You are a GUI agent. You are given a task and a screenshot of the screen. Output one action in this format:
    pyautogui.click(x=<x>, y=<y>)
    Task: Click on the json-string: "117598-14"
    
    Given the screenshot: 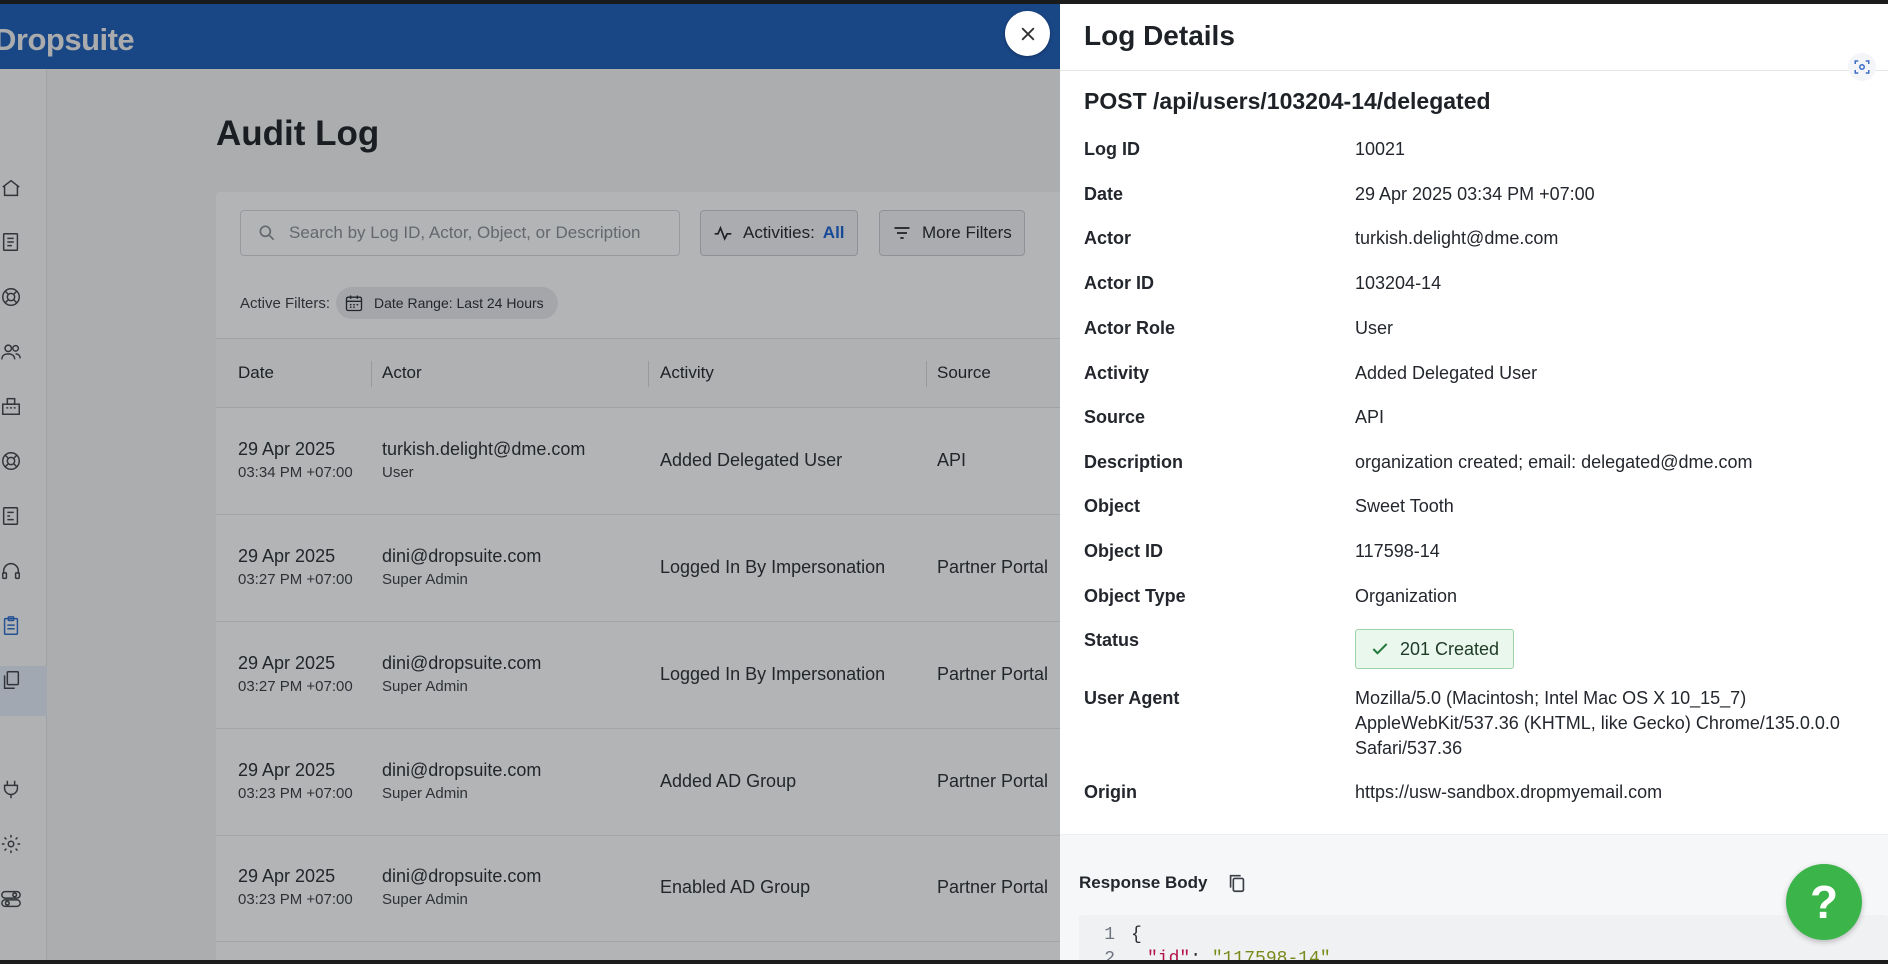 What is the action you would take?
    pyautogui.click(x=1271, y=954)
    